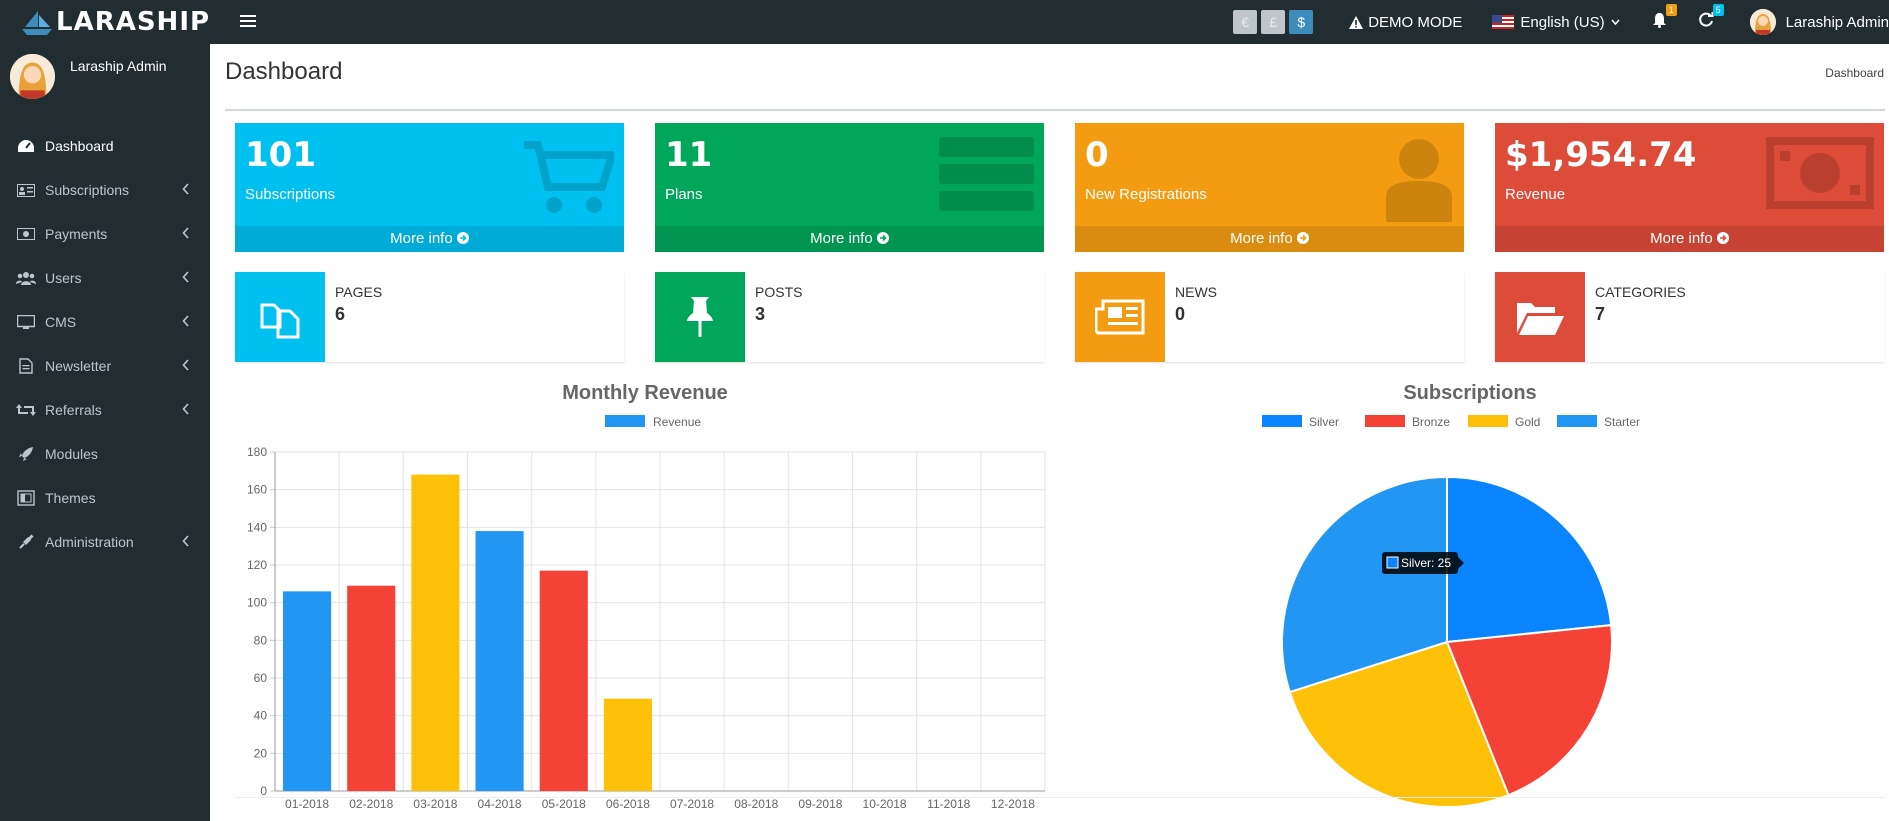  Describe the element at coordinates (1405, 22) in the screenshot. I see `demo-mode-indicator: DEMO MODE` at that location.